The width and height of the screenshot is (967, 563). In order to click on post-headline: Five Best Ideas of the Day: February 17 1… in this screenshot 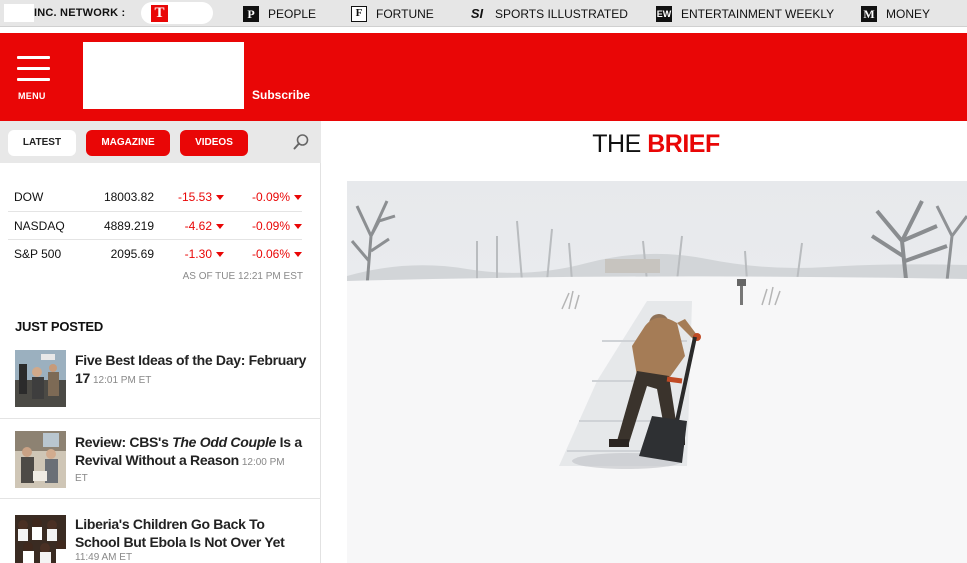, I will do `click(191, 369)`.